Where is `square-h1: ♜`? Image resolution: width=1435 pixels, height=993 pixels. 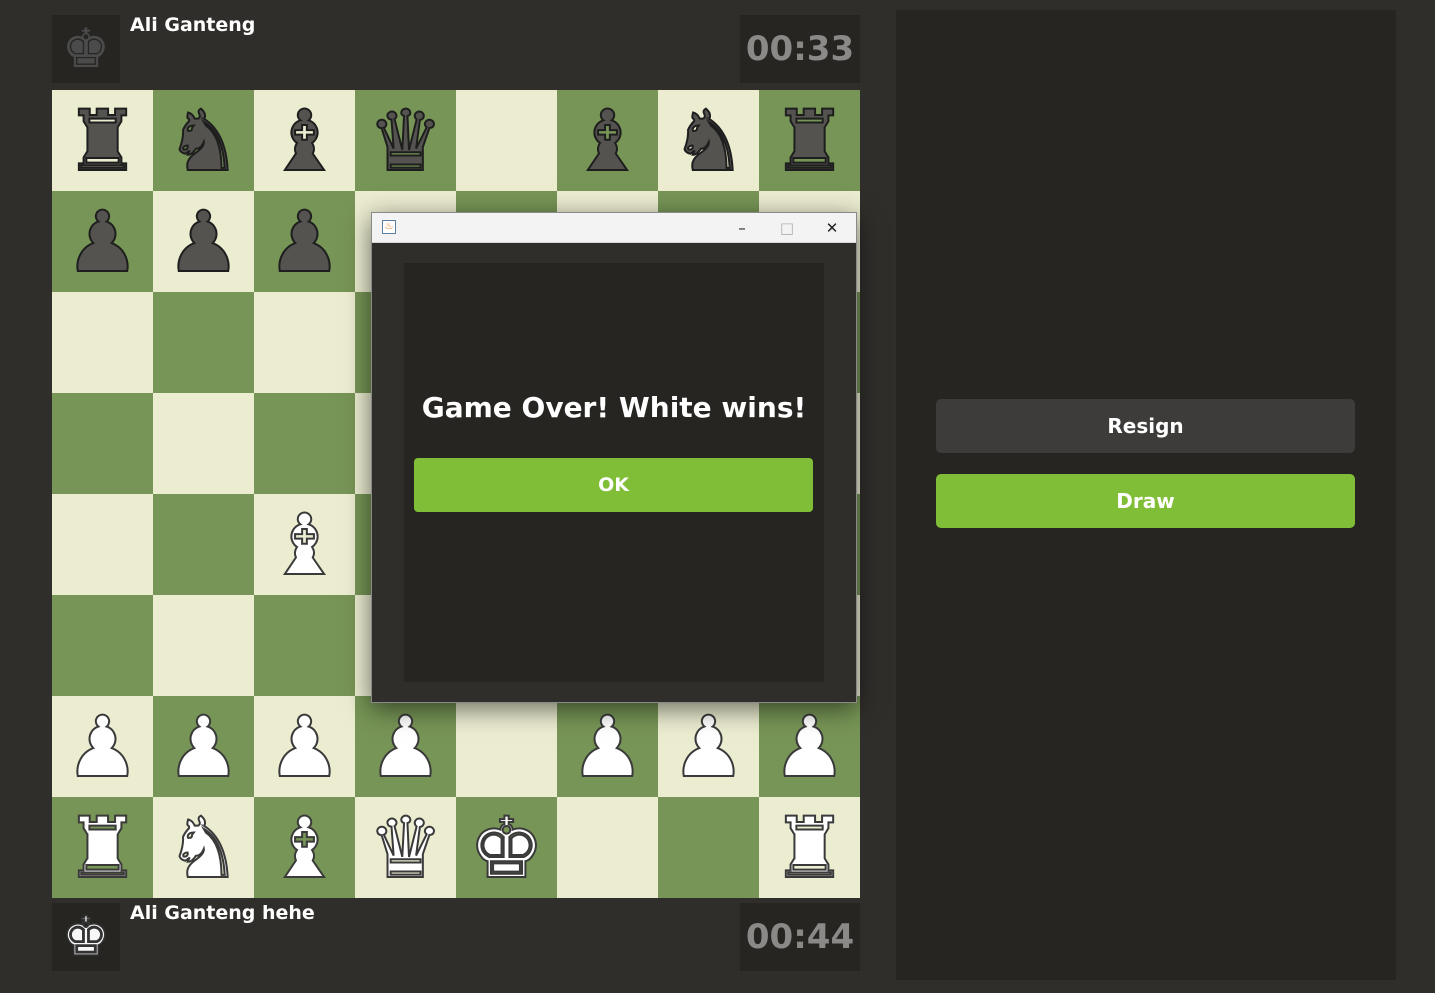 square-h1: ♜ is located at coordinates (809, 847).